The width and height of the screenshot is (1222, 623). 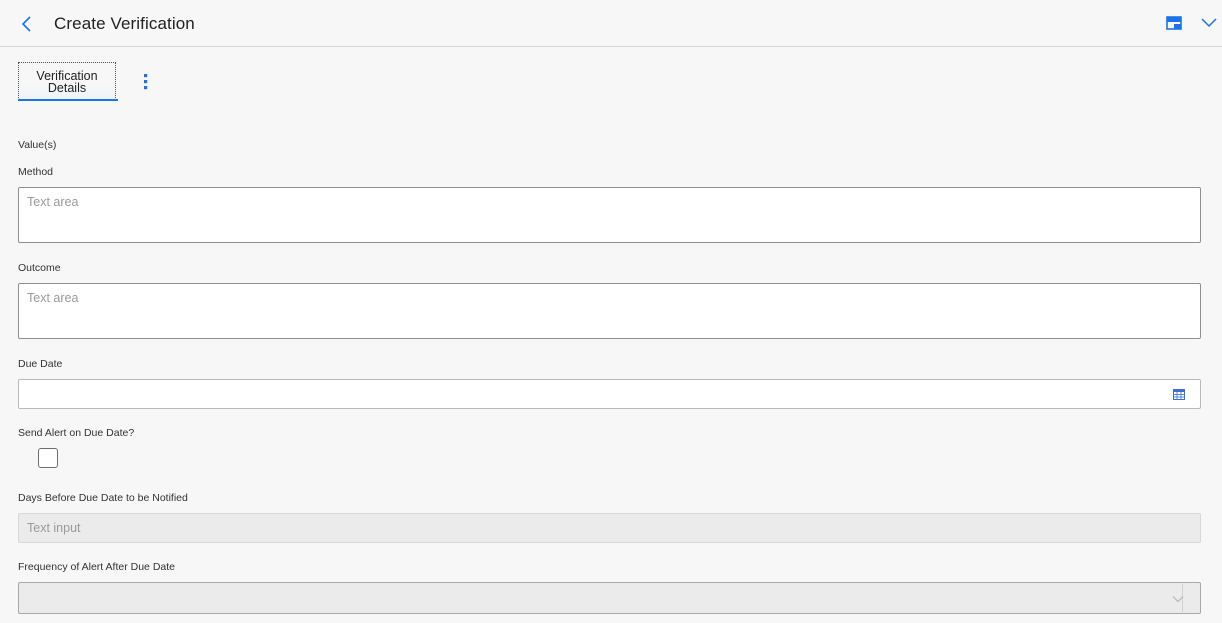 I want to click on send-alert-label: Send Alert on Due Date?, so click(x=76, y=433).